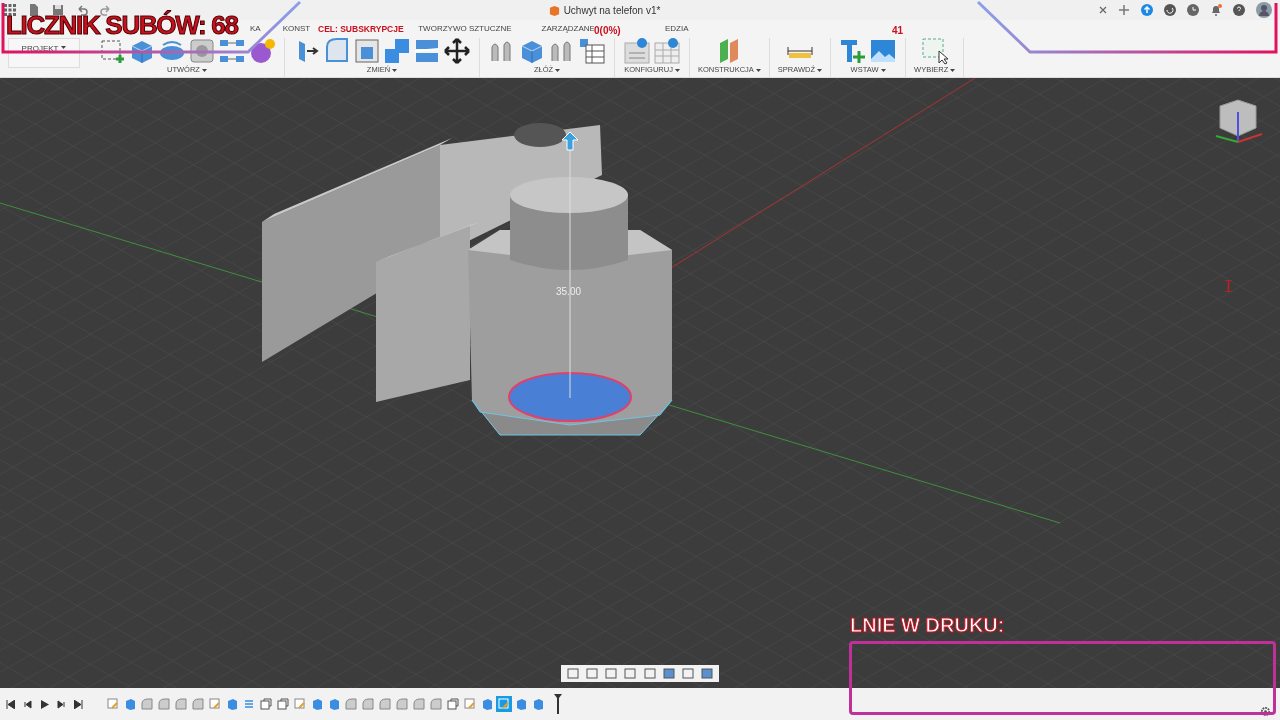 The image size is (1280, 720). Describe the element at coordinates (112, 51) in the screenshot. I see `sketch-icon` at that location.